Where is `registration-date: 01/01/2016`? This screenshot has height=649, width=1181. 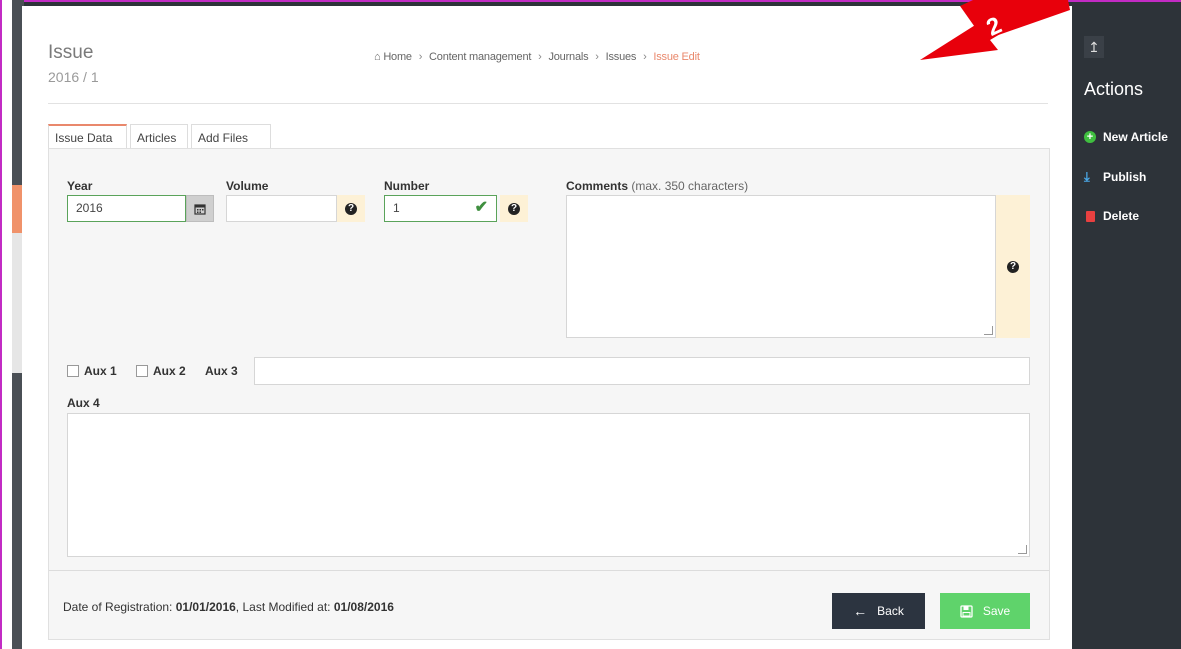 registration-date: 01/01/2016 is located at coordinates (205, 607).